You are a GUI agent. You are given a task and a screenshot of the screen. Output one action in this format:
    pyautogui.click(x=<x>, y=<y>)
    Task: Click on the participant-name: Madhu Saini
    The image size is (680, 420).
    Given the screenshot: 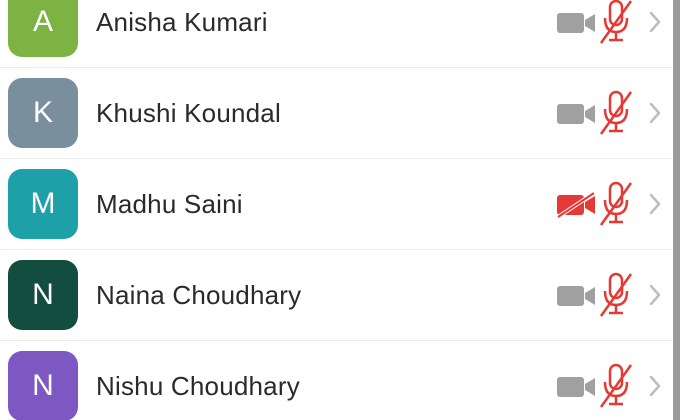 What is the action you would take?
    pyautogui.click(x=169, y=203)
    